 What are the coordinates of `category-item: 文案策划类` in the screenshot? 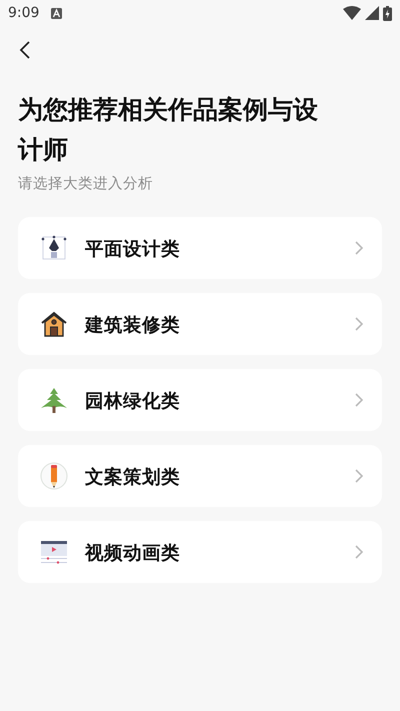 It's located at (200, 476).